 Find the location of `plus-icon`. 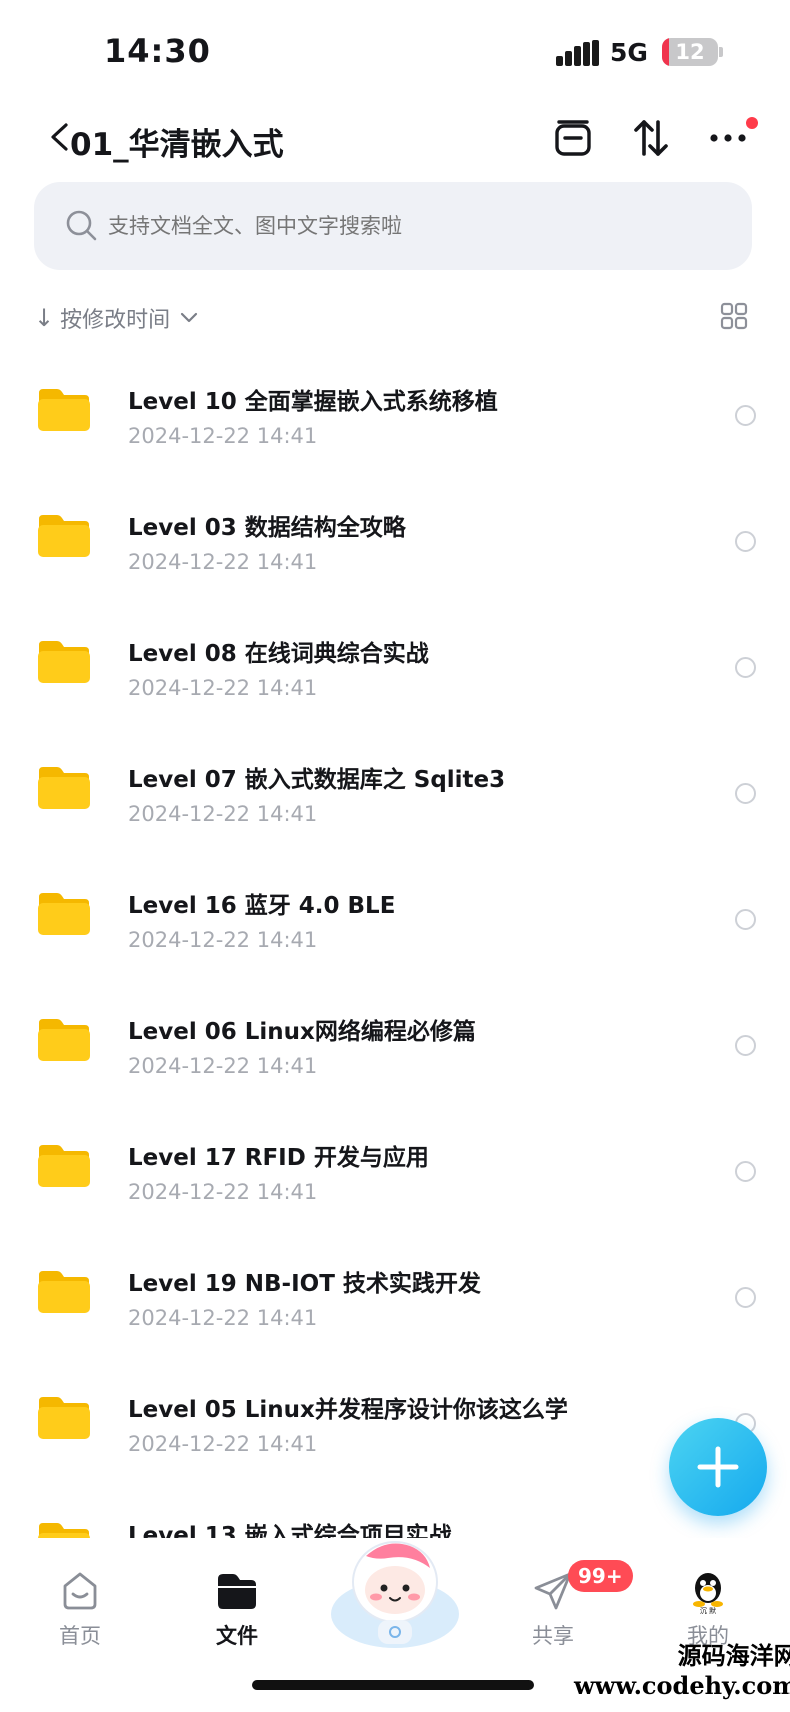

plus-icon is located at coordinates (718, 1467).